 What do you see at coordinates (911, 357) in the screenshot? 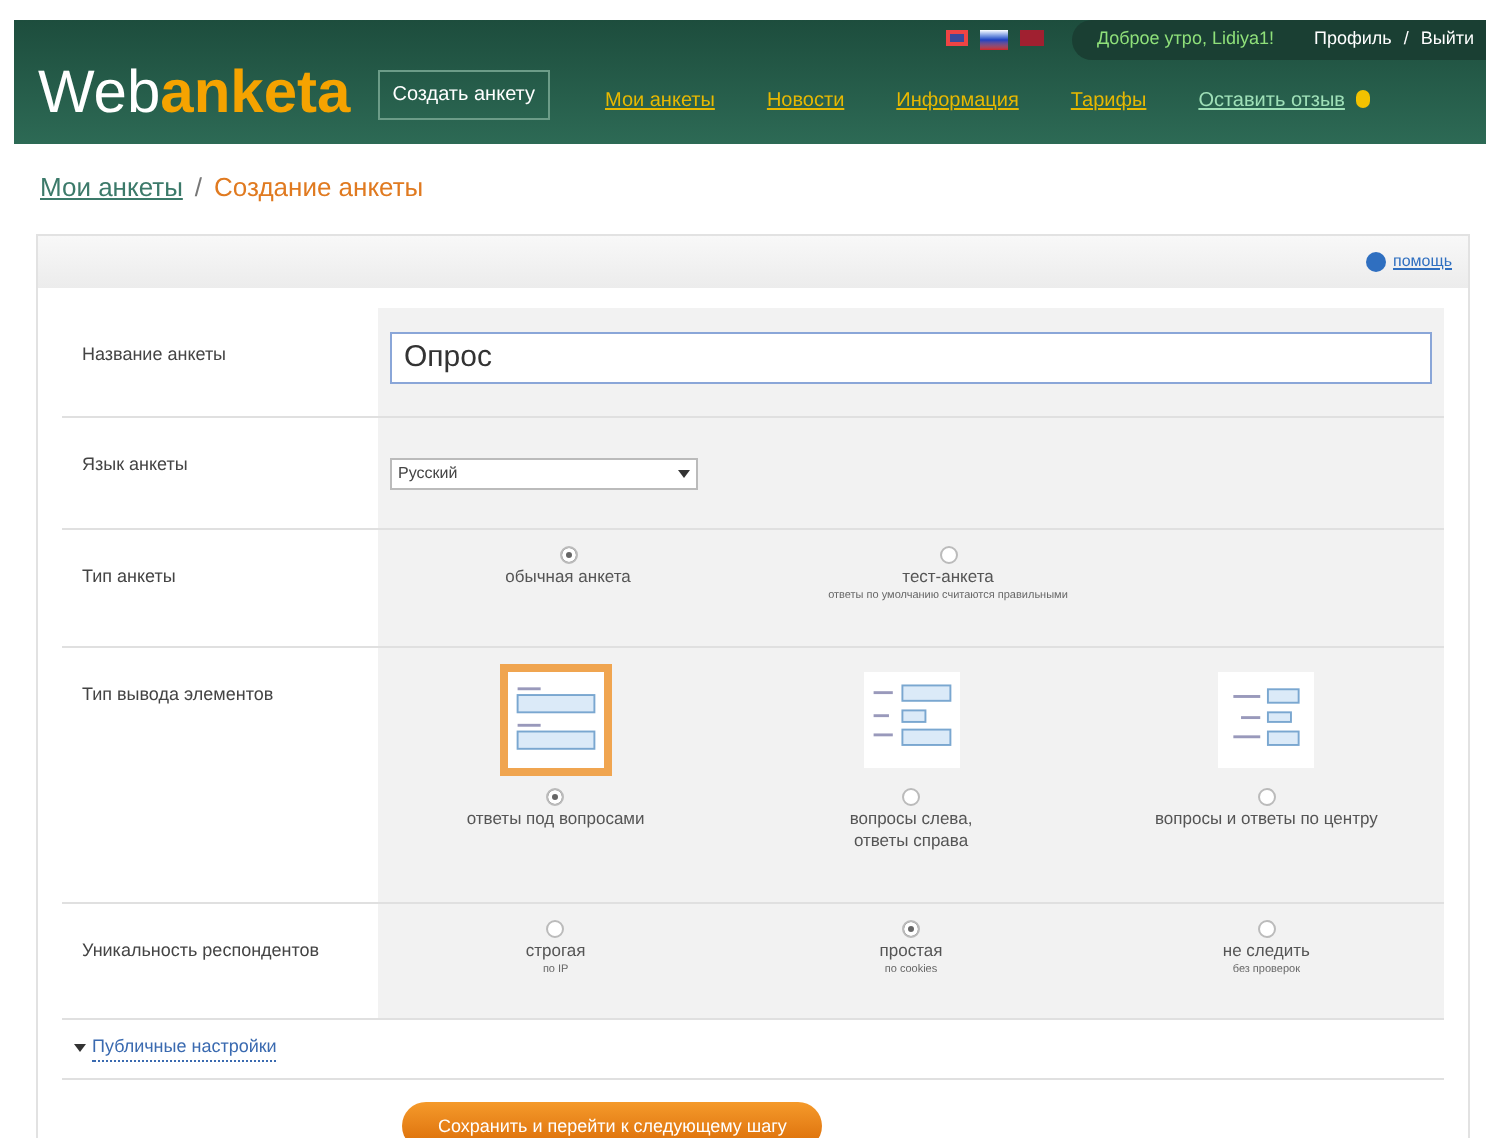
I see `name-input-field: Опрос` at bounding box center [911, 357].